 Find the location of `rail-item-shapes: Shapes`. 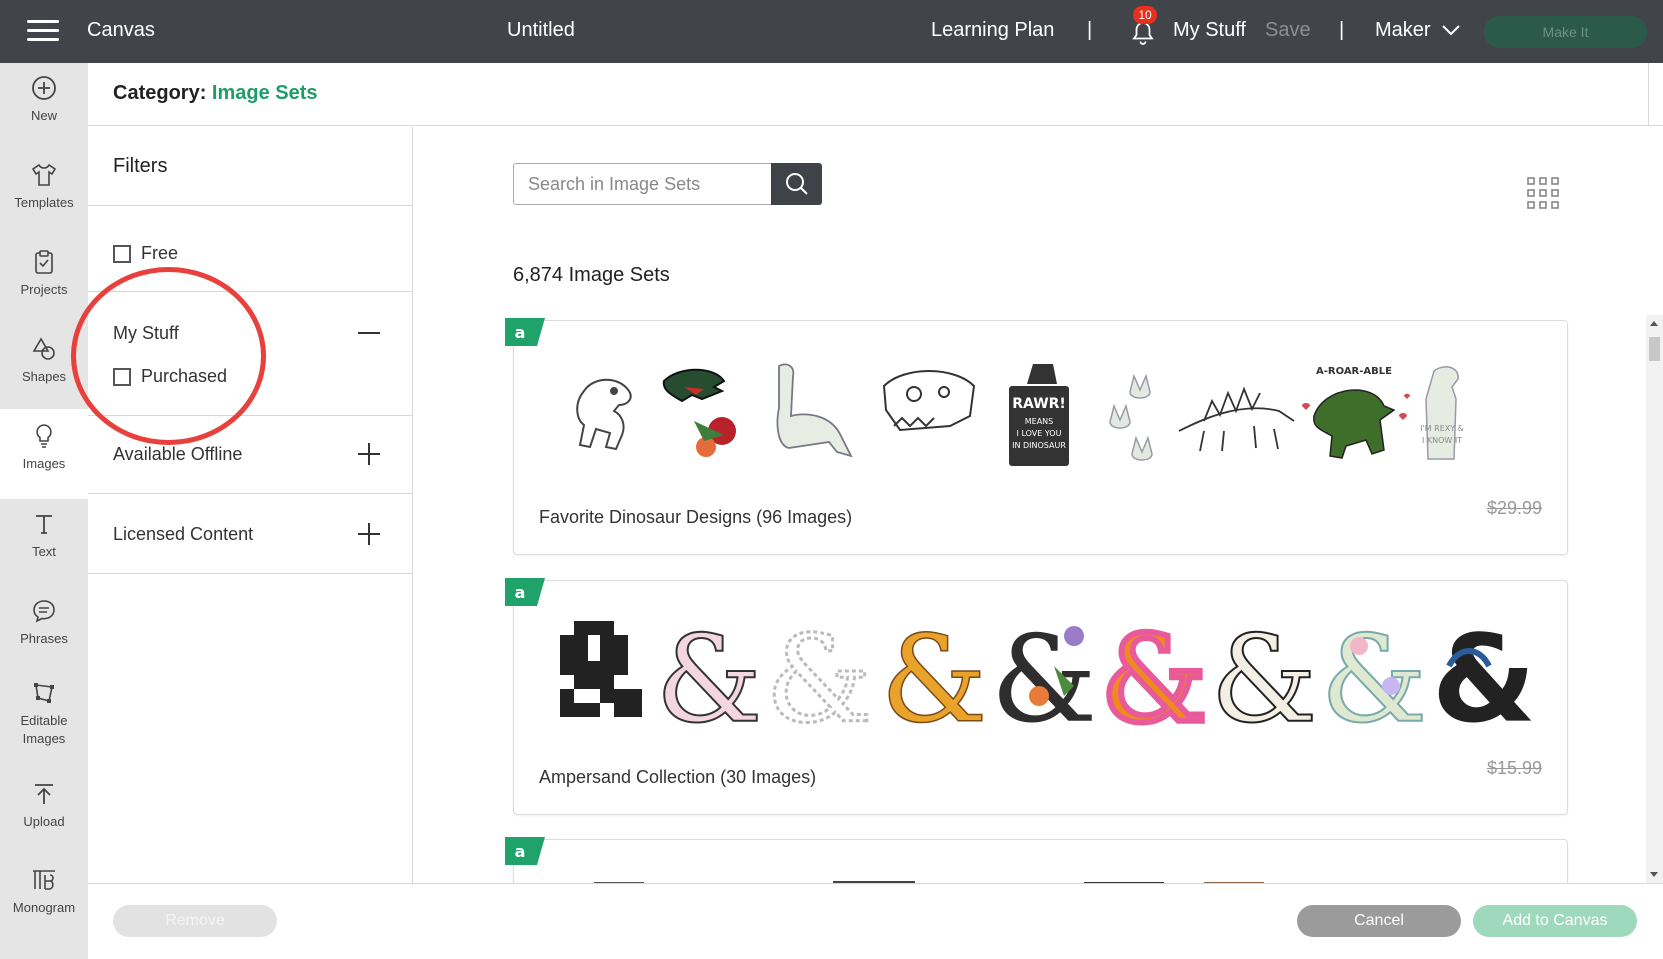

rail-item-shapes: Shapes is located at coordinates (44, 371).